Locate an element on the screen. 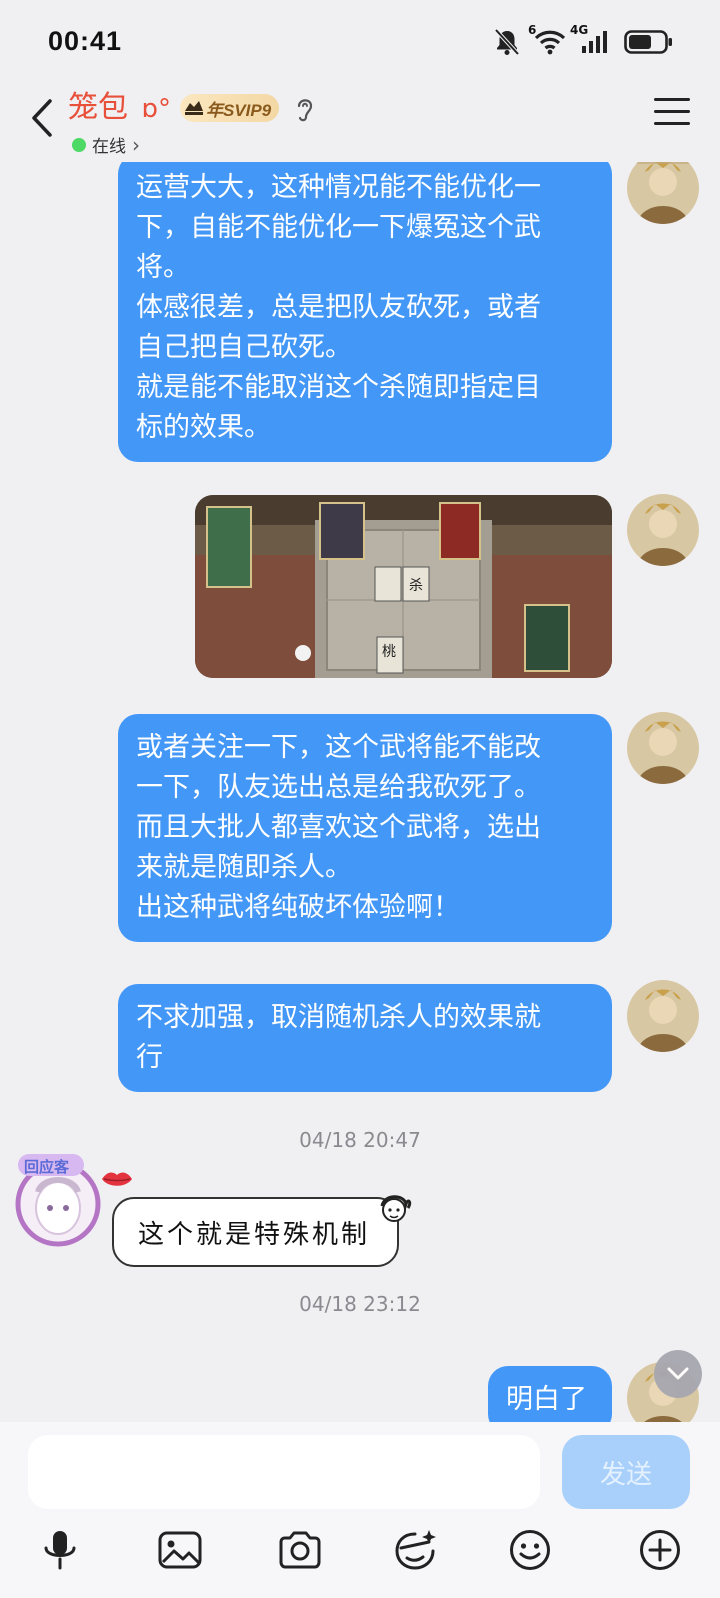 This screenshot has height=1598, width=720. message-timestamp: 04/18 20:47 is located at coordinates (360, 1140).